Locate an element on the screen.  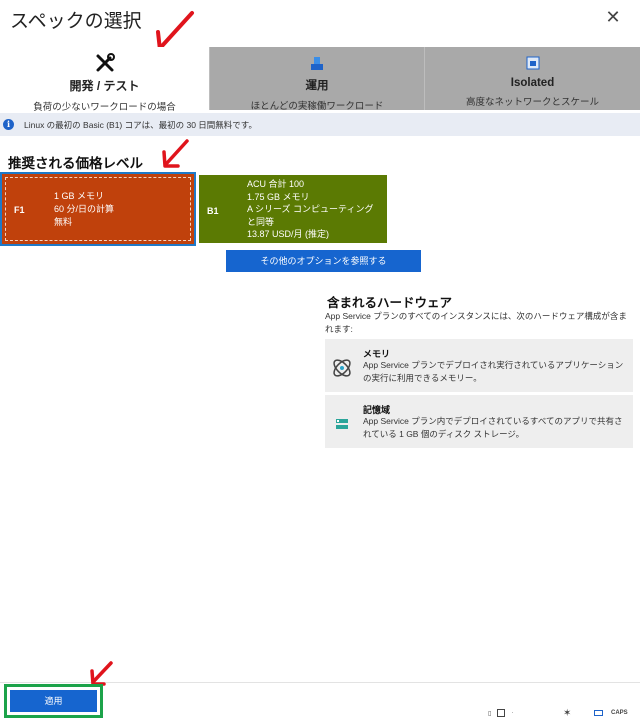
caps-indicator: CAPS is located at coordinates (619, 713).